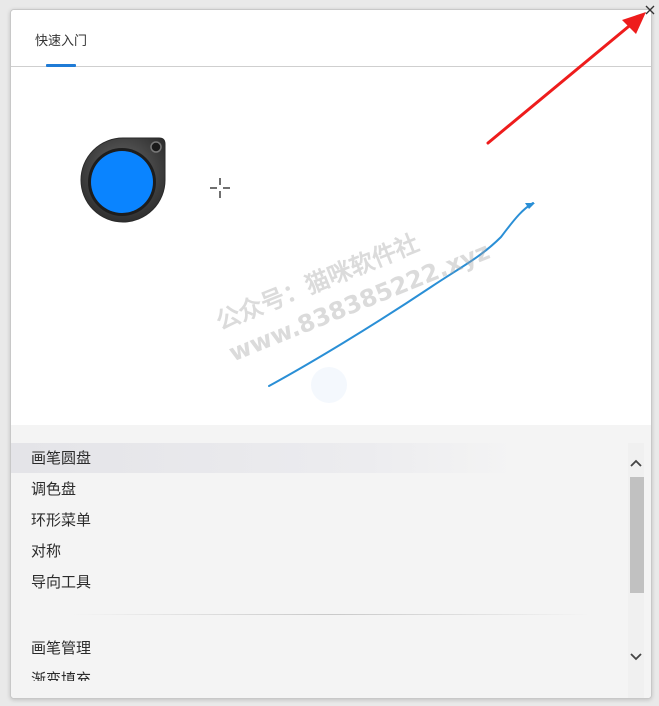 This screenshot has width=659, height=706. Describe the element at coordinates (566, 78) in the screenshot. I see `annotation-arrow` at that location.